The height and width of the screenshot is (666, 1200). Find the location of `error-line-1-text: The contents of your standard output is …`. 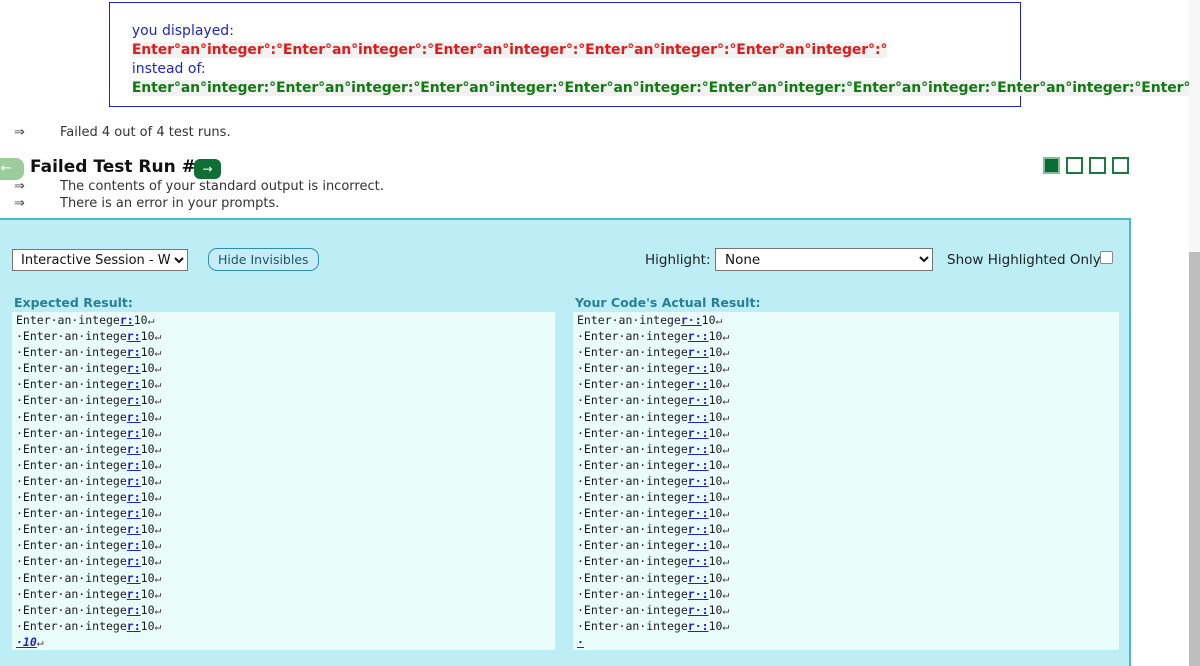

error-line-1-text: The contents of your standard output is … is located at coordinates (222, 186).